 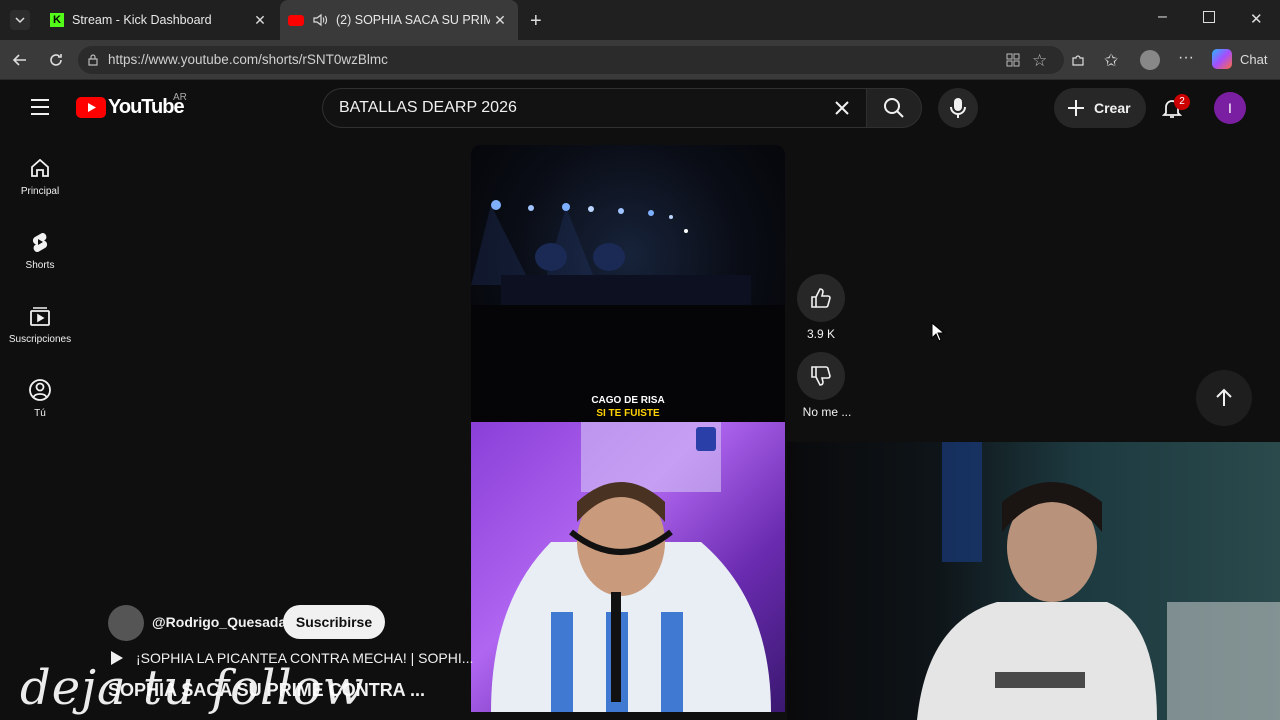 I want to click on dislike-button, so click(x=821, y=376).